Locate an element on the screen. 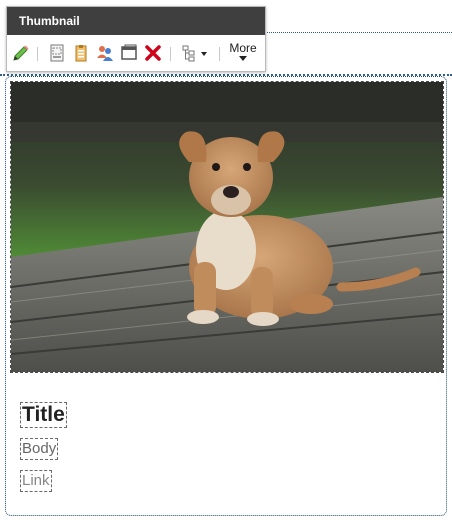 The image size is (452, 520). guide-line-top is located at coordinates (357, 32).